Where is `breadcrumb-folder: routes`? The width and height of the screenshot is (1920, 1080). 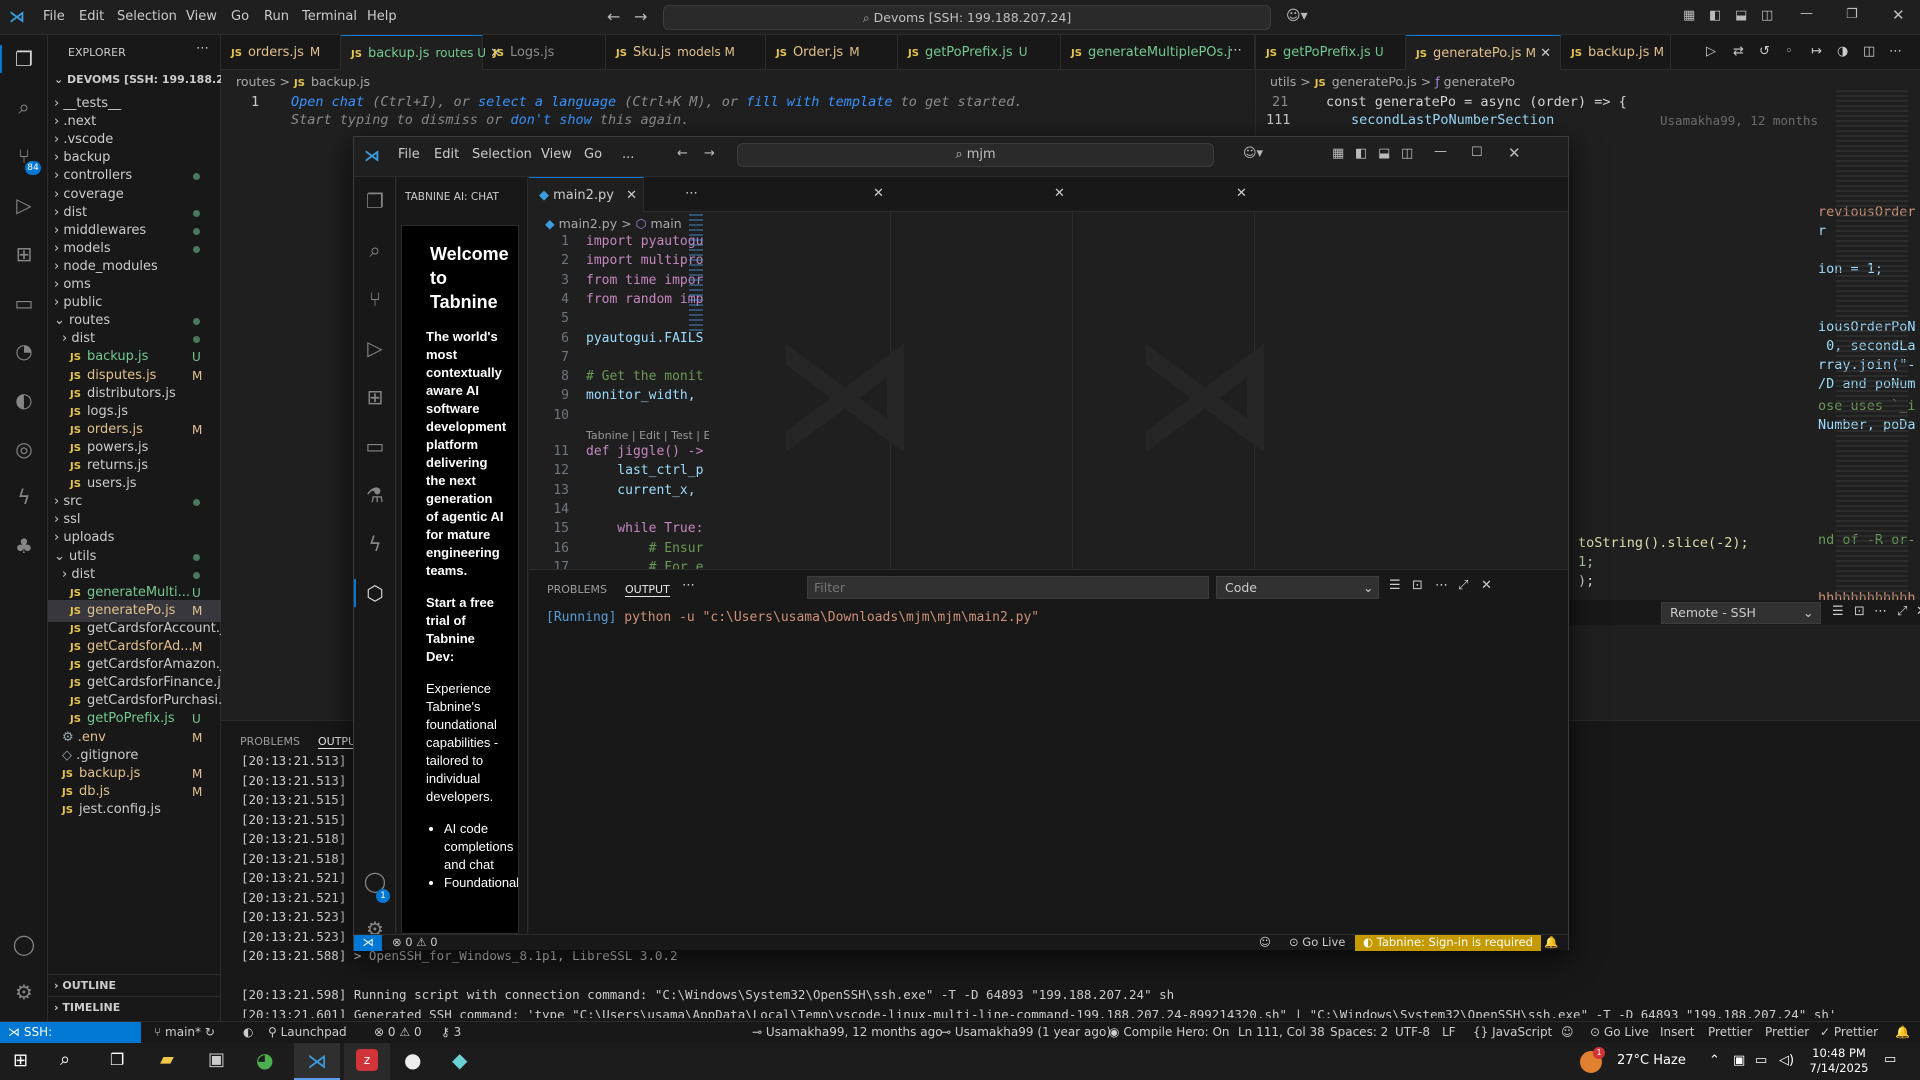 breadcrumb-folder: routes is located at coordinates (256, 81).